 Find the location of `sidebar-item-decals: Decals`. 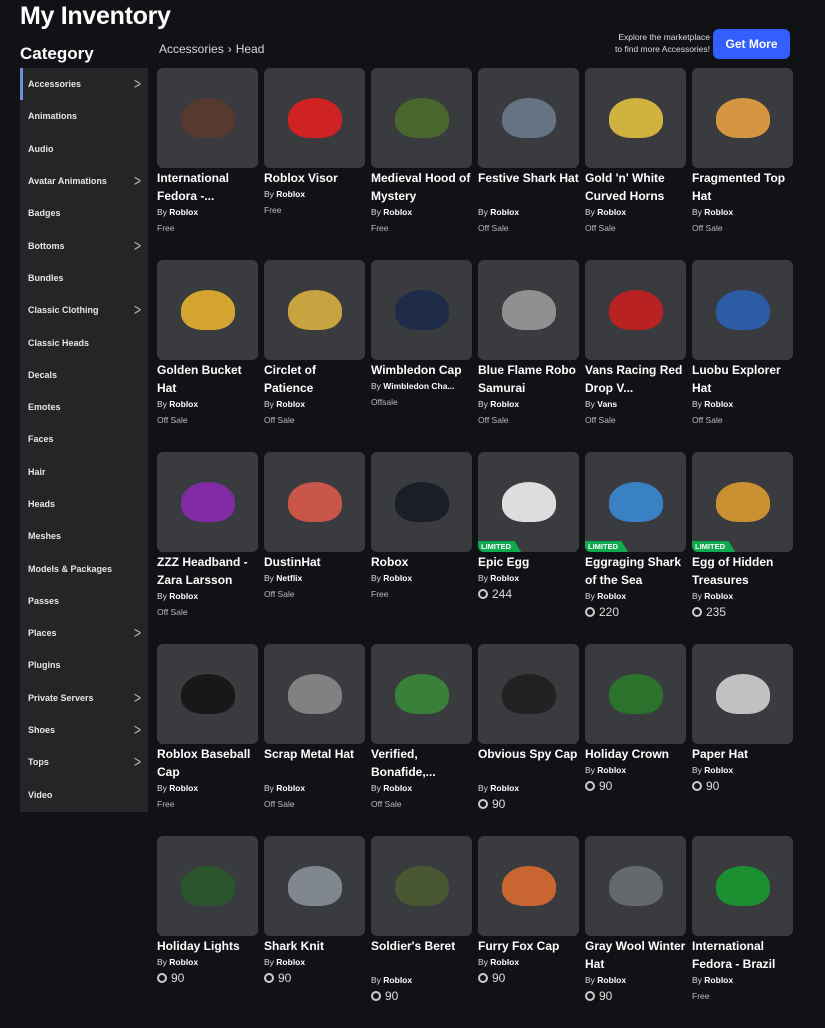

sidebar-item-decals: Decals is located at coordinates (84, 375).